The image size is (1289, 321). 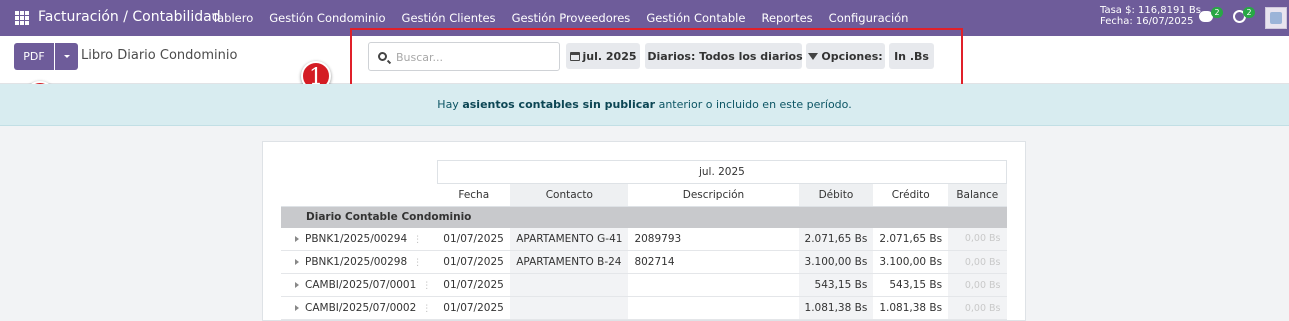 I want to click on alert-prefix: Hay, so click(x=450, y=104).